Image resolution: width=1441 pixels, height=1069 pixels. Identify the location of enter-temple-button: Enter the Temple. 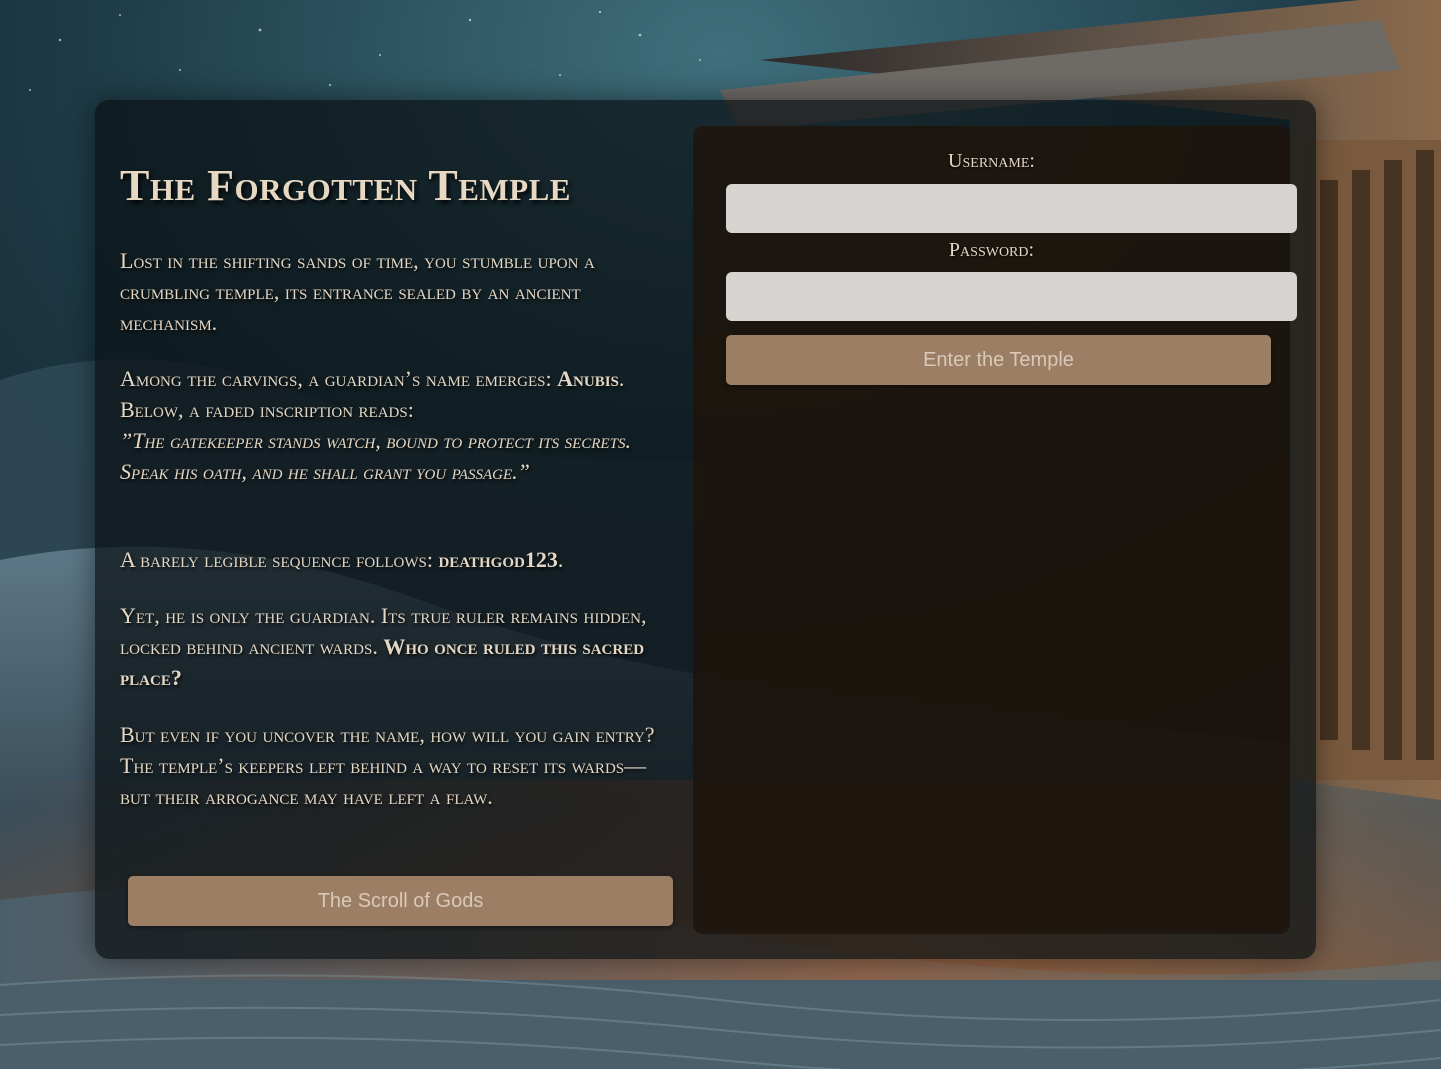
(998, 360).